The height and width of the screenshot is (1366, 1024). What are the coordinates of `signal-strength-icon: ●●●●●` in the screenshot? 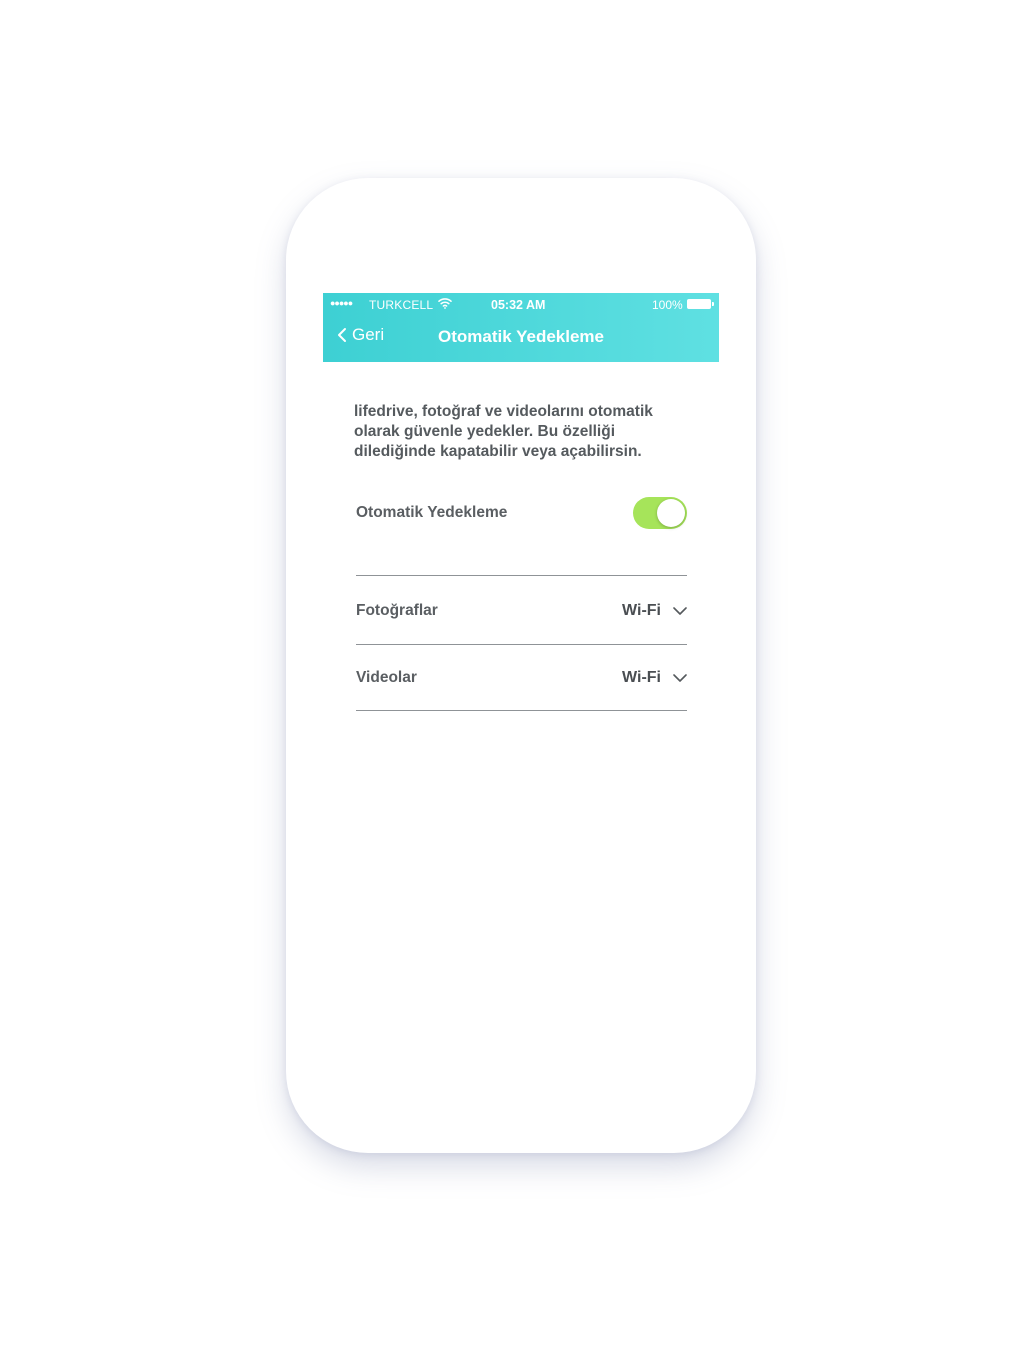 It's located at (341, 303).